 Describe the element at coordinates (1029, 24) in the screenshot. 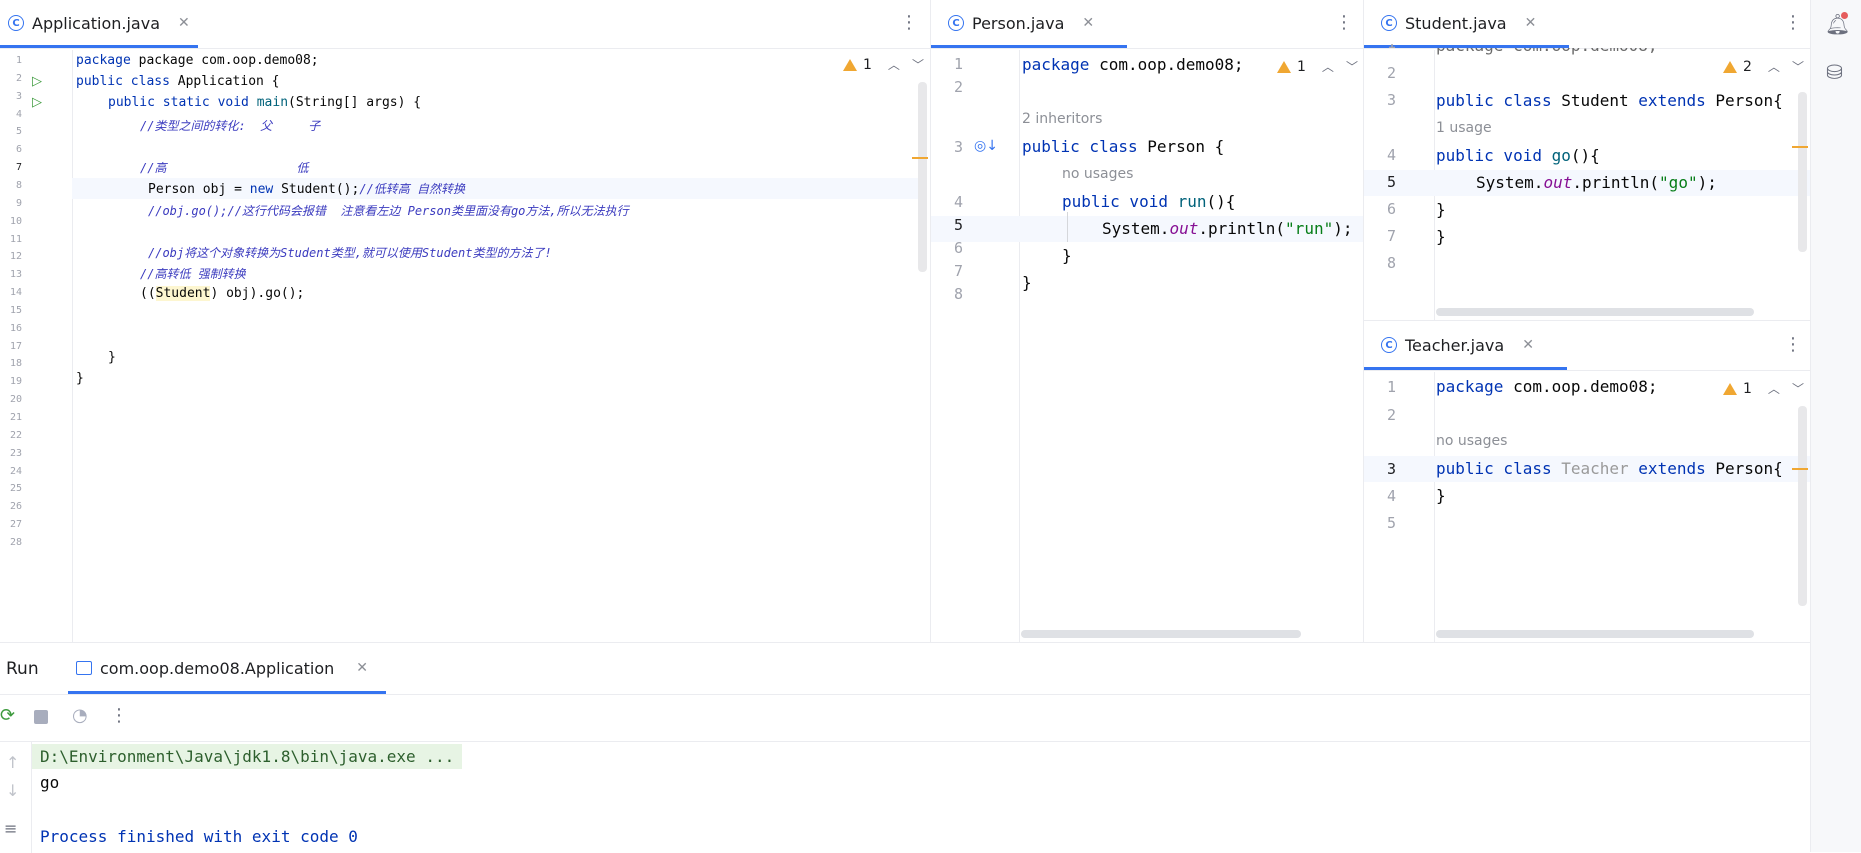

I see `tab-person-java: C Person.java ✕` at that location.